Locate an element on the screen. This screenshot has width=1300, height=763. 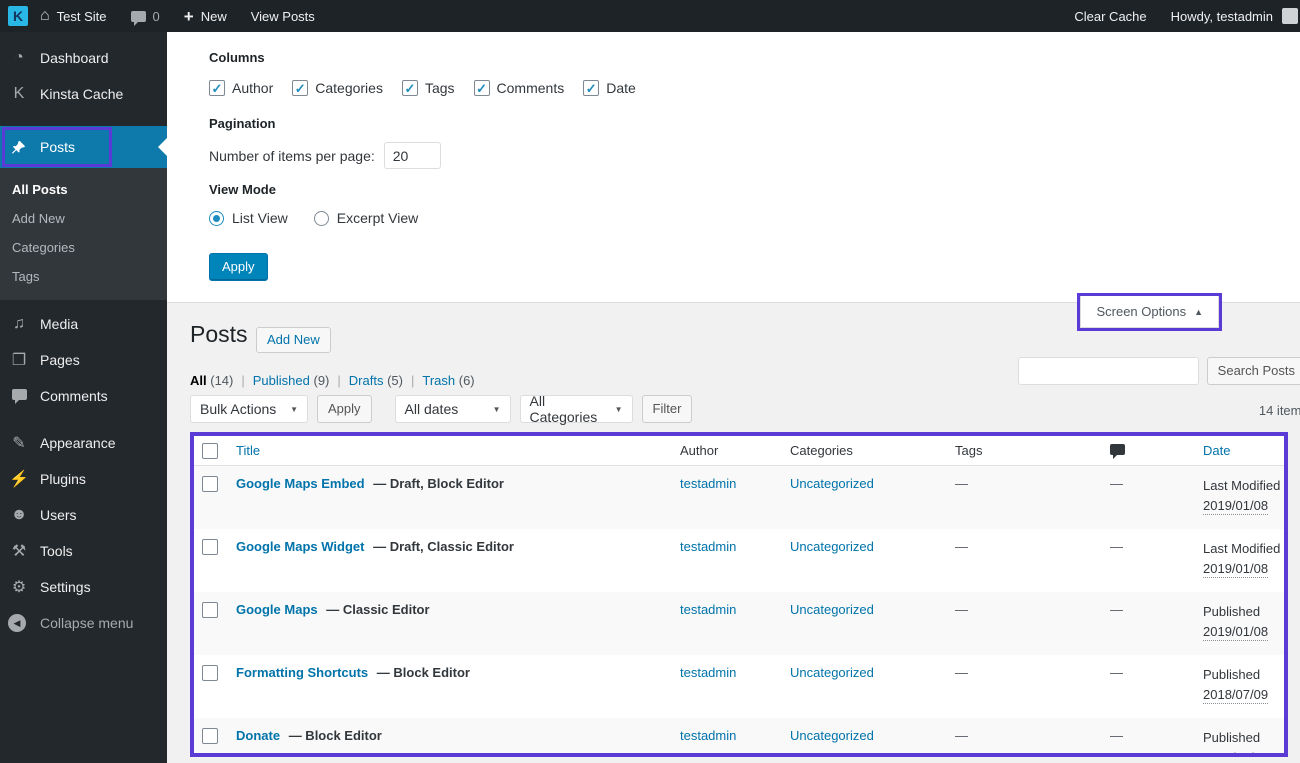
search-input is located at coordinates (1108, 371).